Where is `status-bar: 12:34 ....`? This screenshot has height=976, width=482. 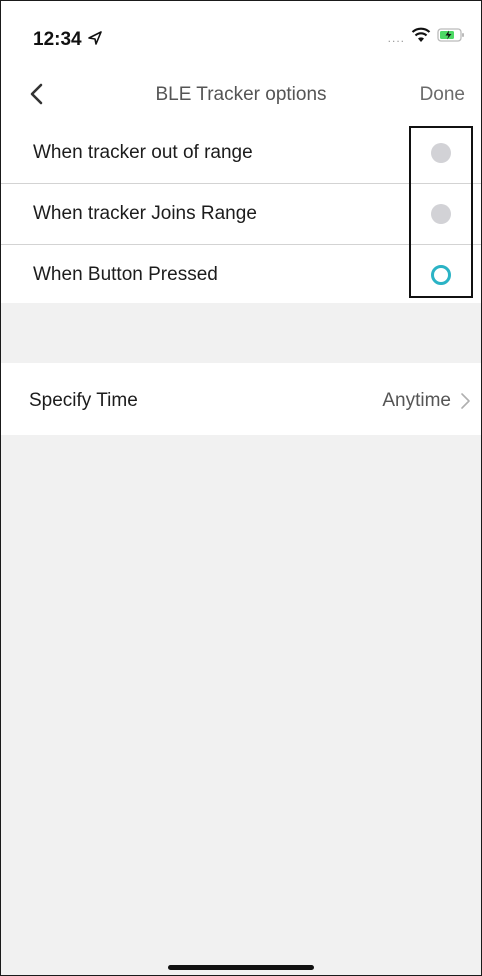
status-bar: 12:34 .... is located at coordinates (241, 37).